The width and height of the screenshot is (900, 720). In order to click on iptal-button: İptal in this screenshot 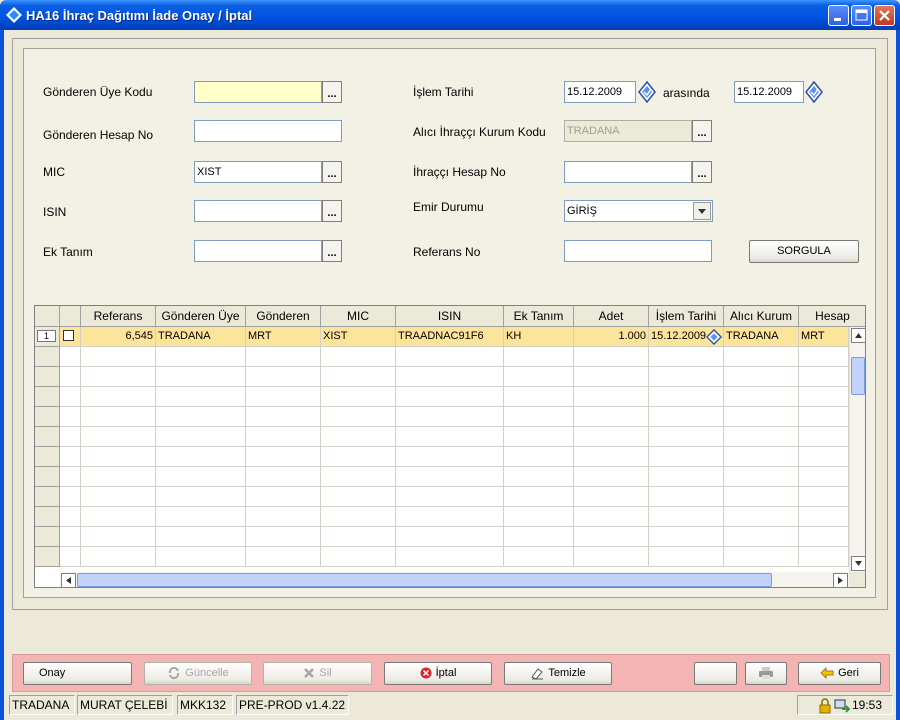, I will do `click(438, 673)`.